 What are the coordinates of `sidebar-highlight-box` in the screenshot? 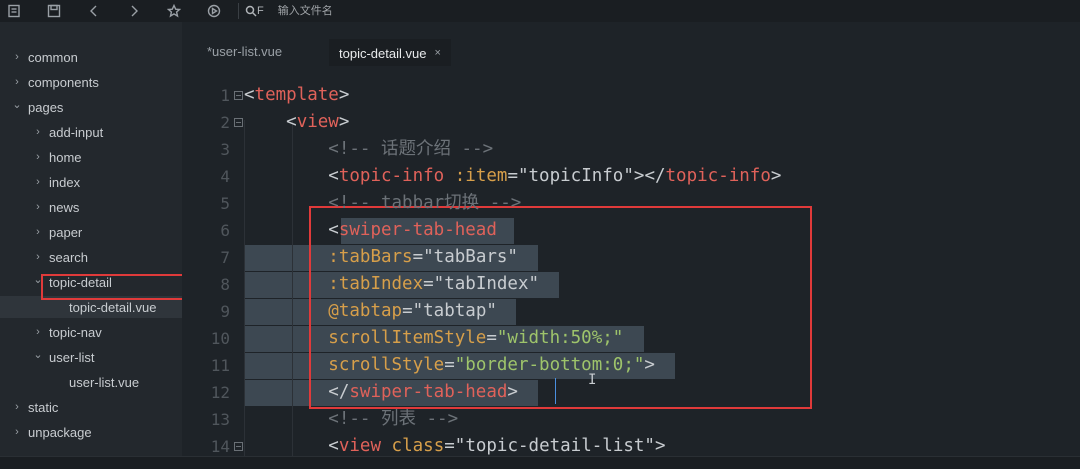 It's located at (122, 287).